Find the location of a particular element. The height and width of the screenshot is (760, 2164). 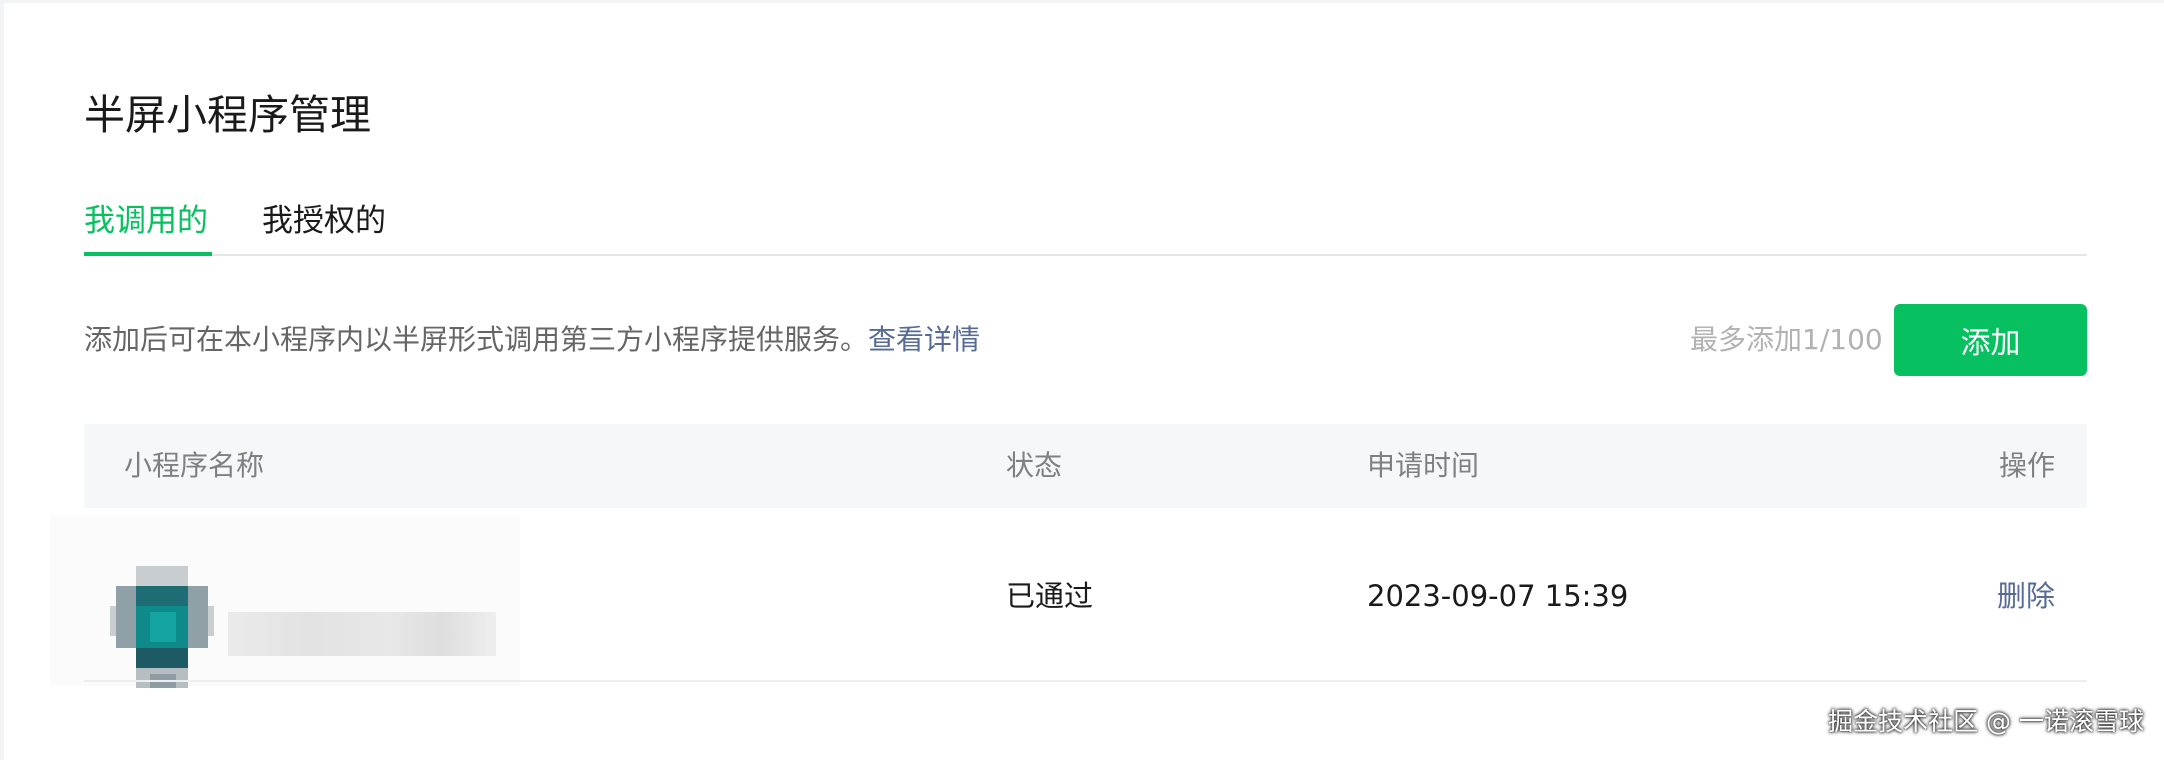

page-title: 半屏小程序管理 is located at coordinates (227, 115).